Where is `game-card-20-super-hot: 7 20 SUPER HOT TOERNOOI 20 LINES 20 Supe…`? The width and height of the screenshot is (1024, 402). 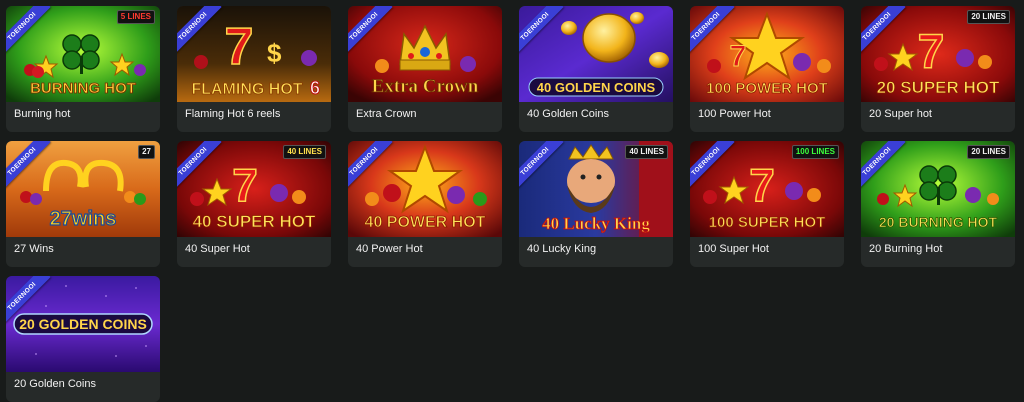 game-card-20-super-hot: 7 20 SUPER HOT TOERNOOI 20 LINES 20 Supe… is located at coordinates (938, 69).